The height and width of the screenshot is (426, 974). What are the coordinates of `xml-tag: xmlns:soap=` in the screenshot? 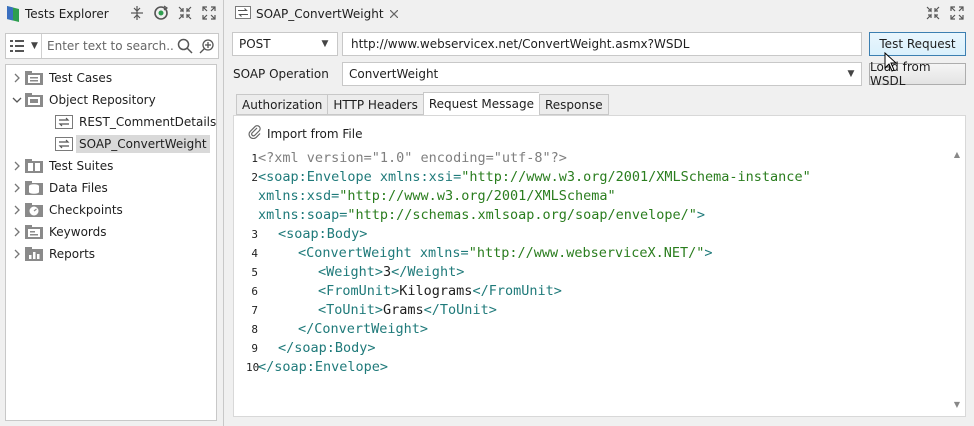 It's located at (303, 215).